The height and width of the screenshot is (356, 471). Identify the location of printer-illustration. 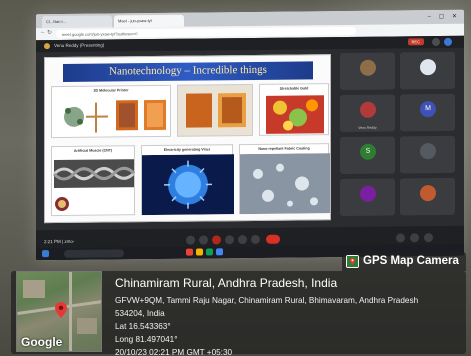
(216, 110).